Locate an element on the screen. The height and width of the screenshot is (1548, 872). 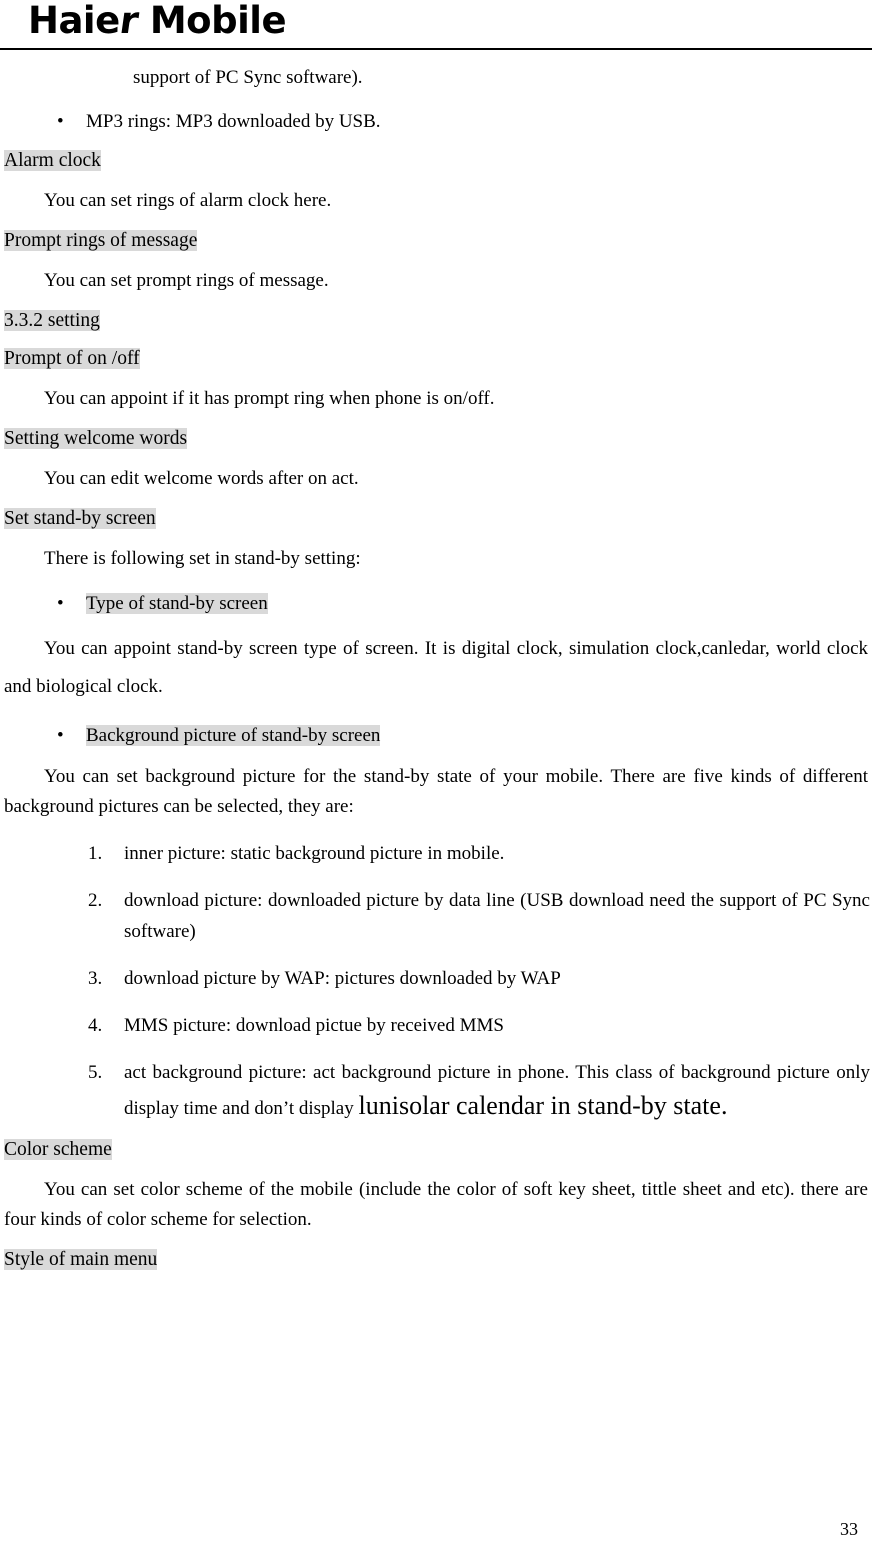
heading-style-main-menu-label: Style of main menu is located at coordinates (81, 1259).